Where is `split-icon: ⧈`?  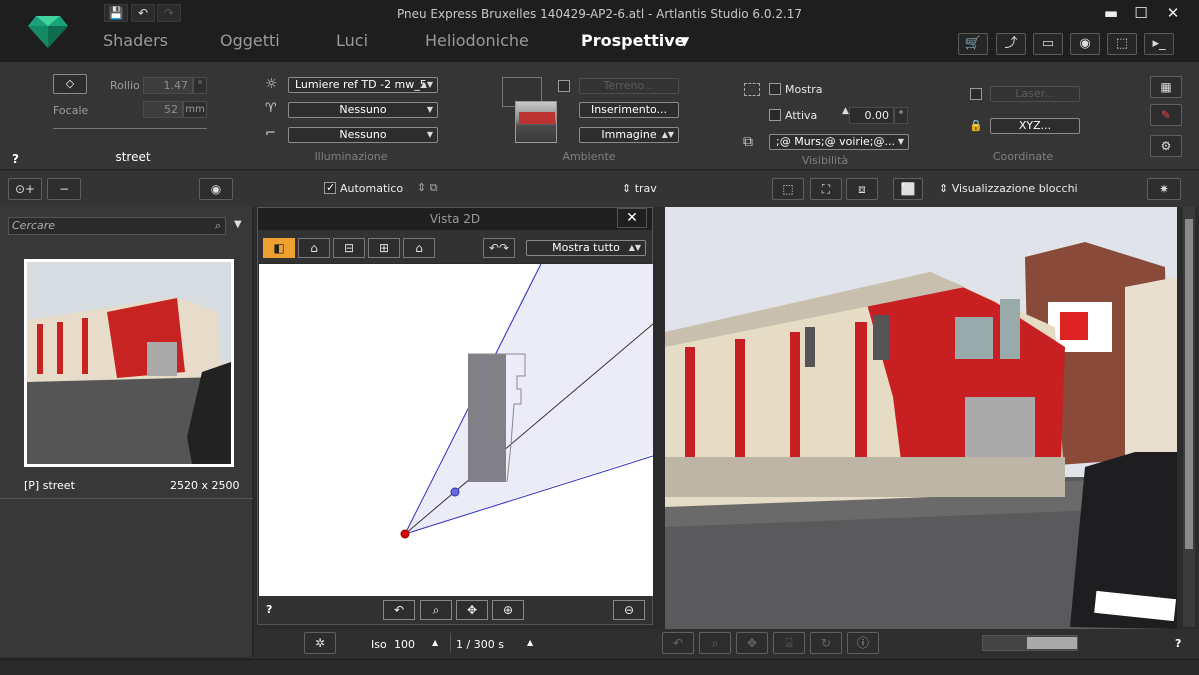 split-icon: ⧈ is located at coordinates (862, 189).